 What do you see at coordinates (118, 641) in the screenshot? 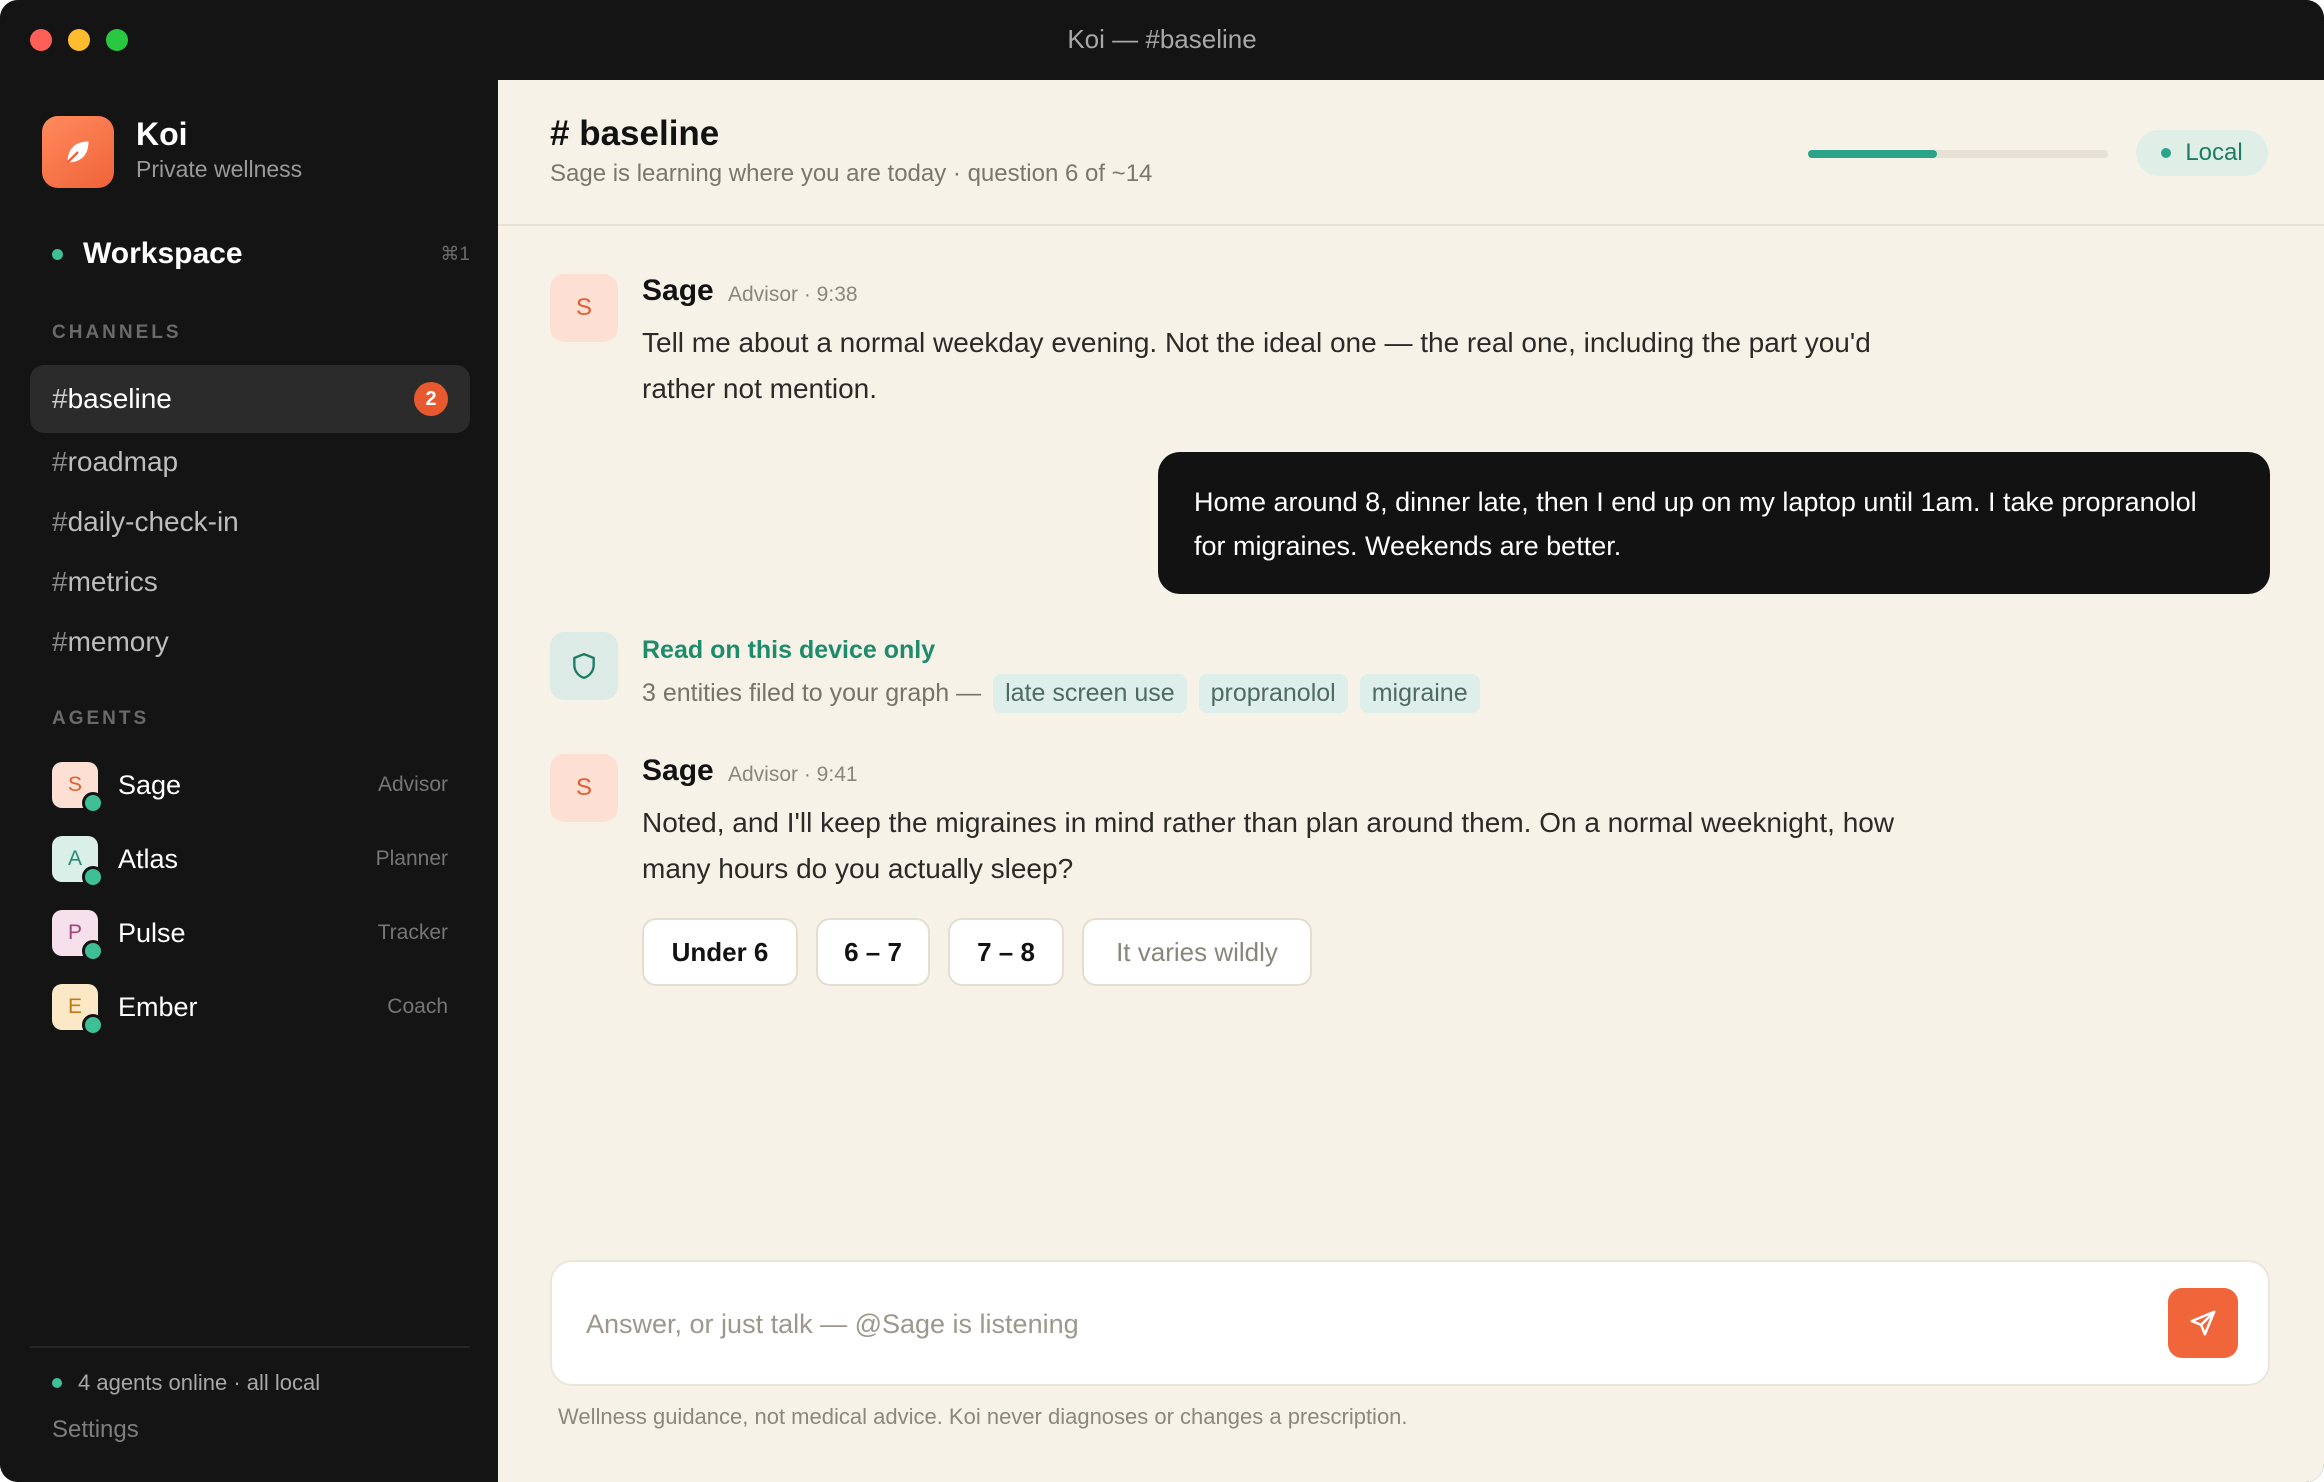
I see `channel-name: memory` at bounding box center [118, 641].